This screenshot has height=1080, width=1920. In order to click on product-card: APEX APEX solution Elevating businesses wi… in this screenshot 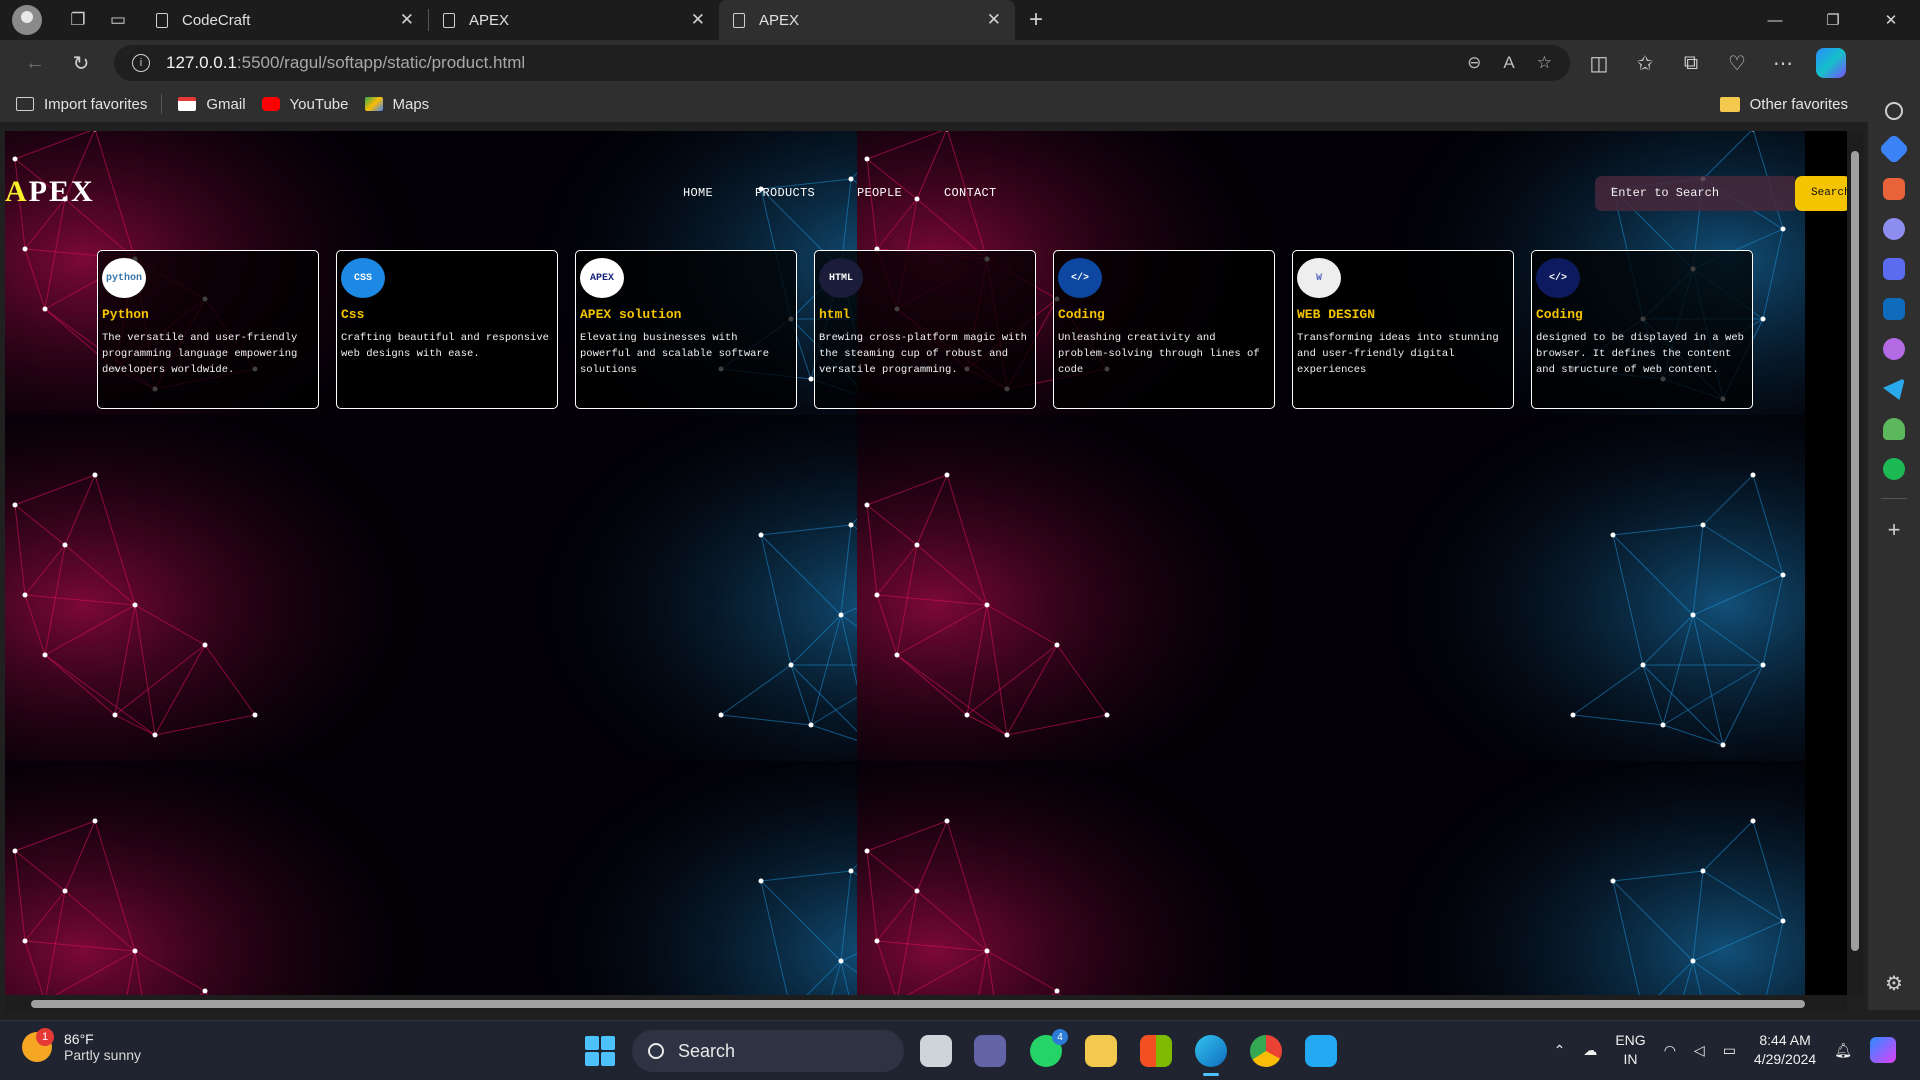, I will do `click(686, 329)`.